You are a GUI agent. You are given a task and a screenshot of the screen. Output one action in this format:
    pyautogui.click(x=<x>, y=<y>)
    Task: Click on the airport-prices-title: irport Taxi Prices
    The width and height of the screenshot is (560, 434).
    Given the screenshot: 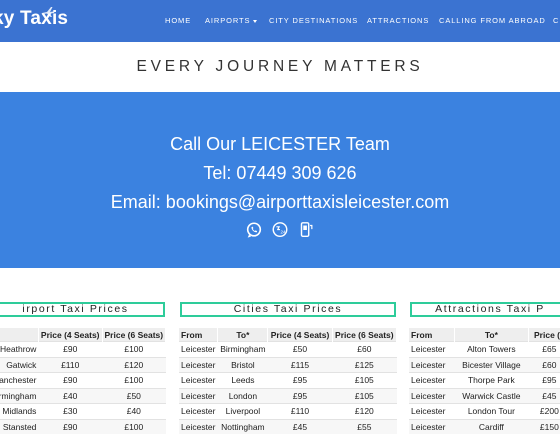 What is the action you would take?
    pyautogui.click(x=75, y=309)
    